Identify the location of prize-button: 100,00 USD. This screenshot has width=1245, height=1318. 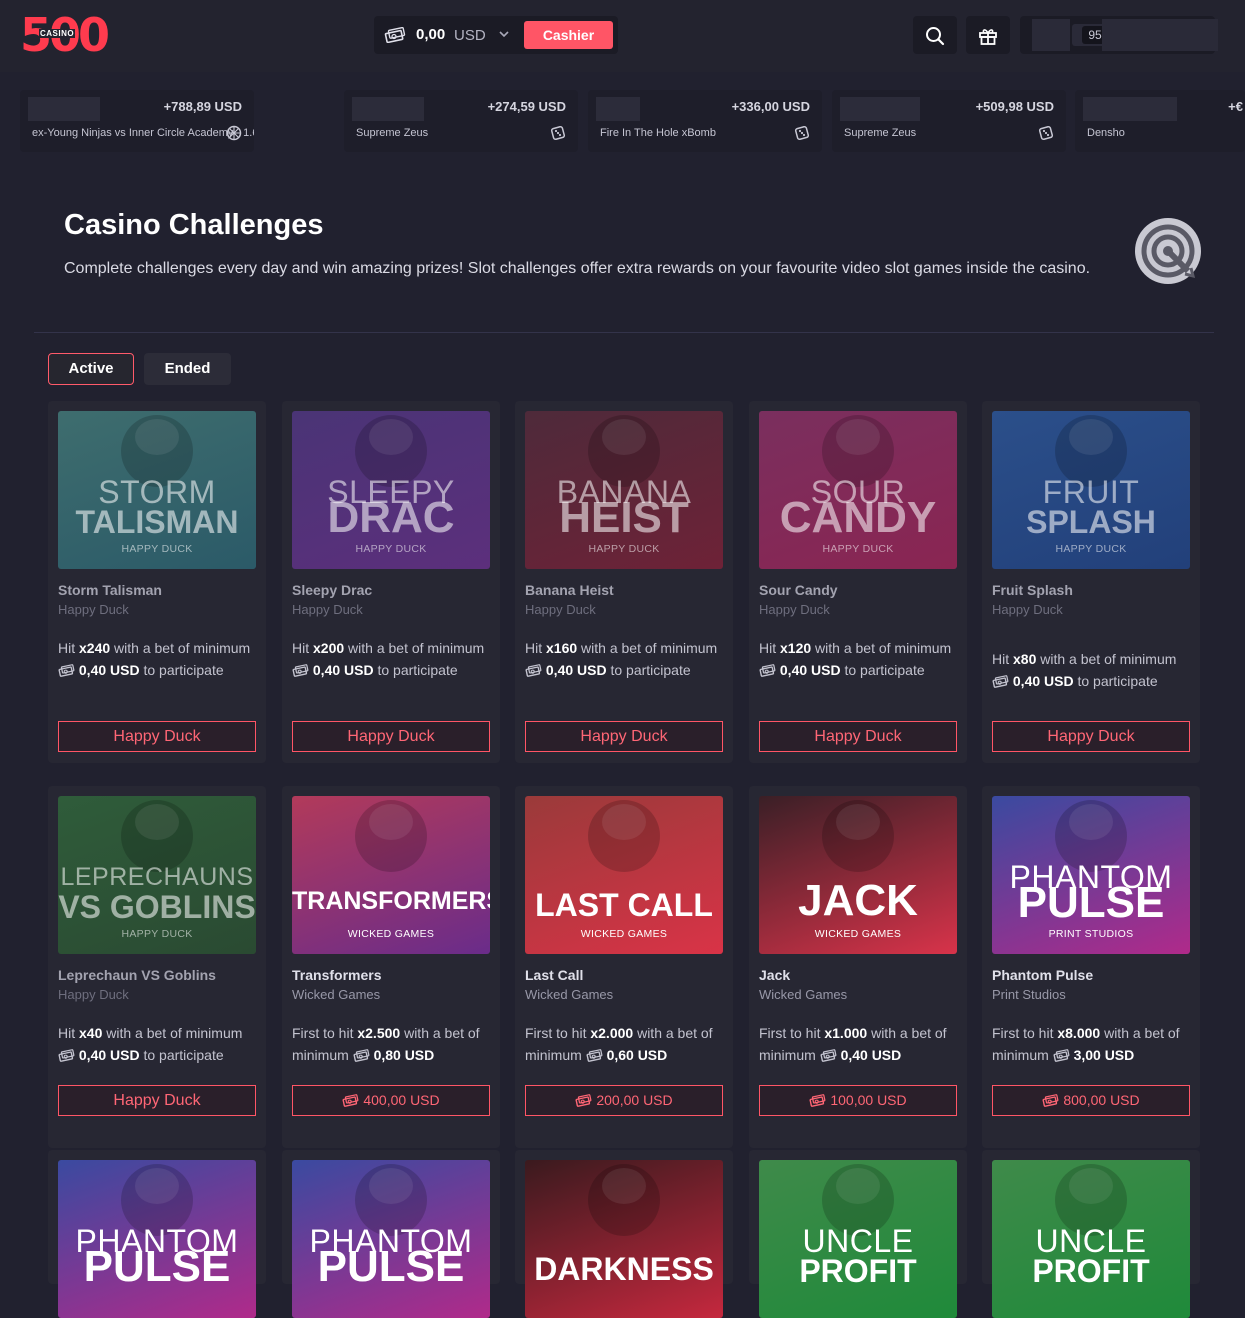
(858, 1100).